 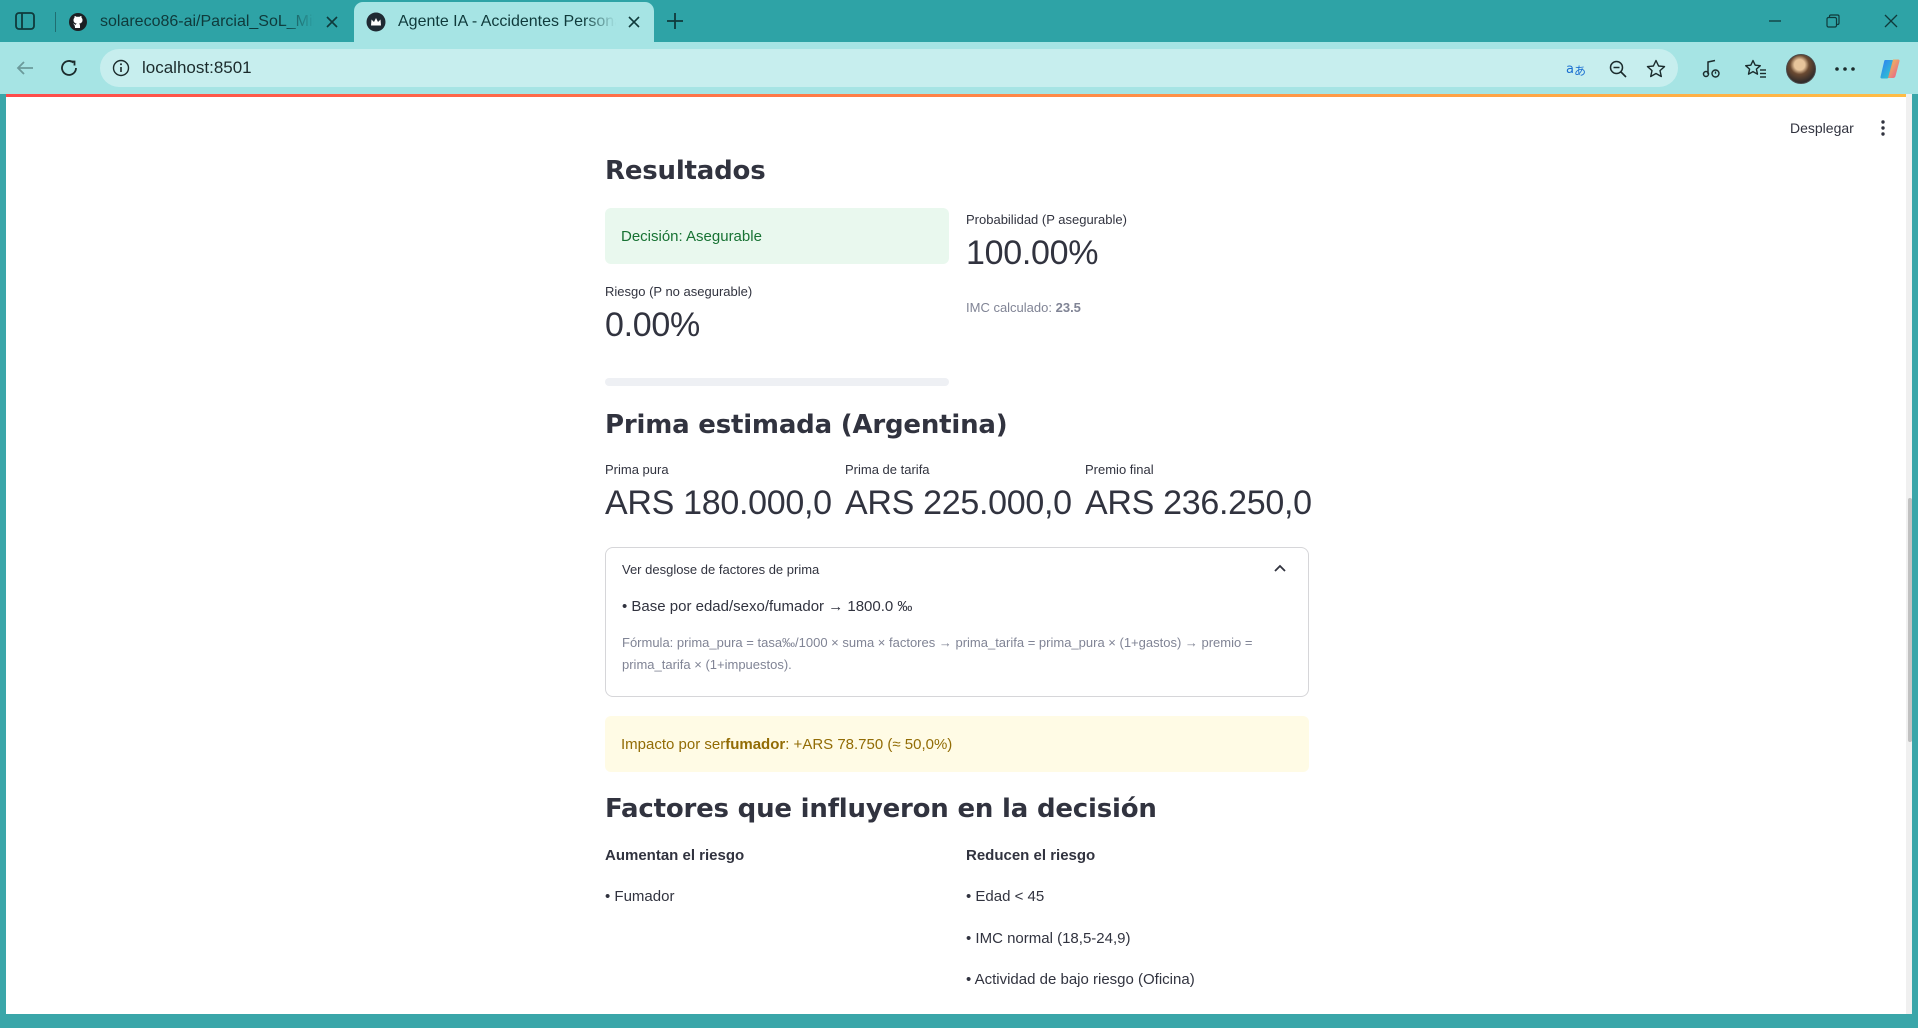 I want to click on browser-tab-agente-ia: Agente IA - Accidentes Personales, so click(x=504, y=22).